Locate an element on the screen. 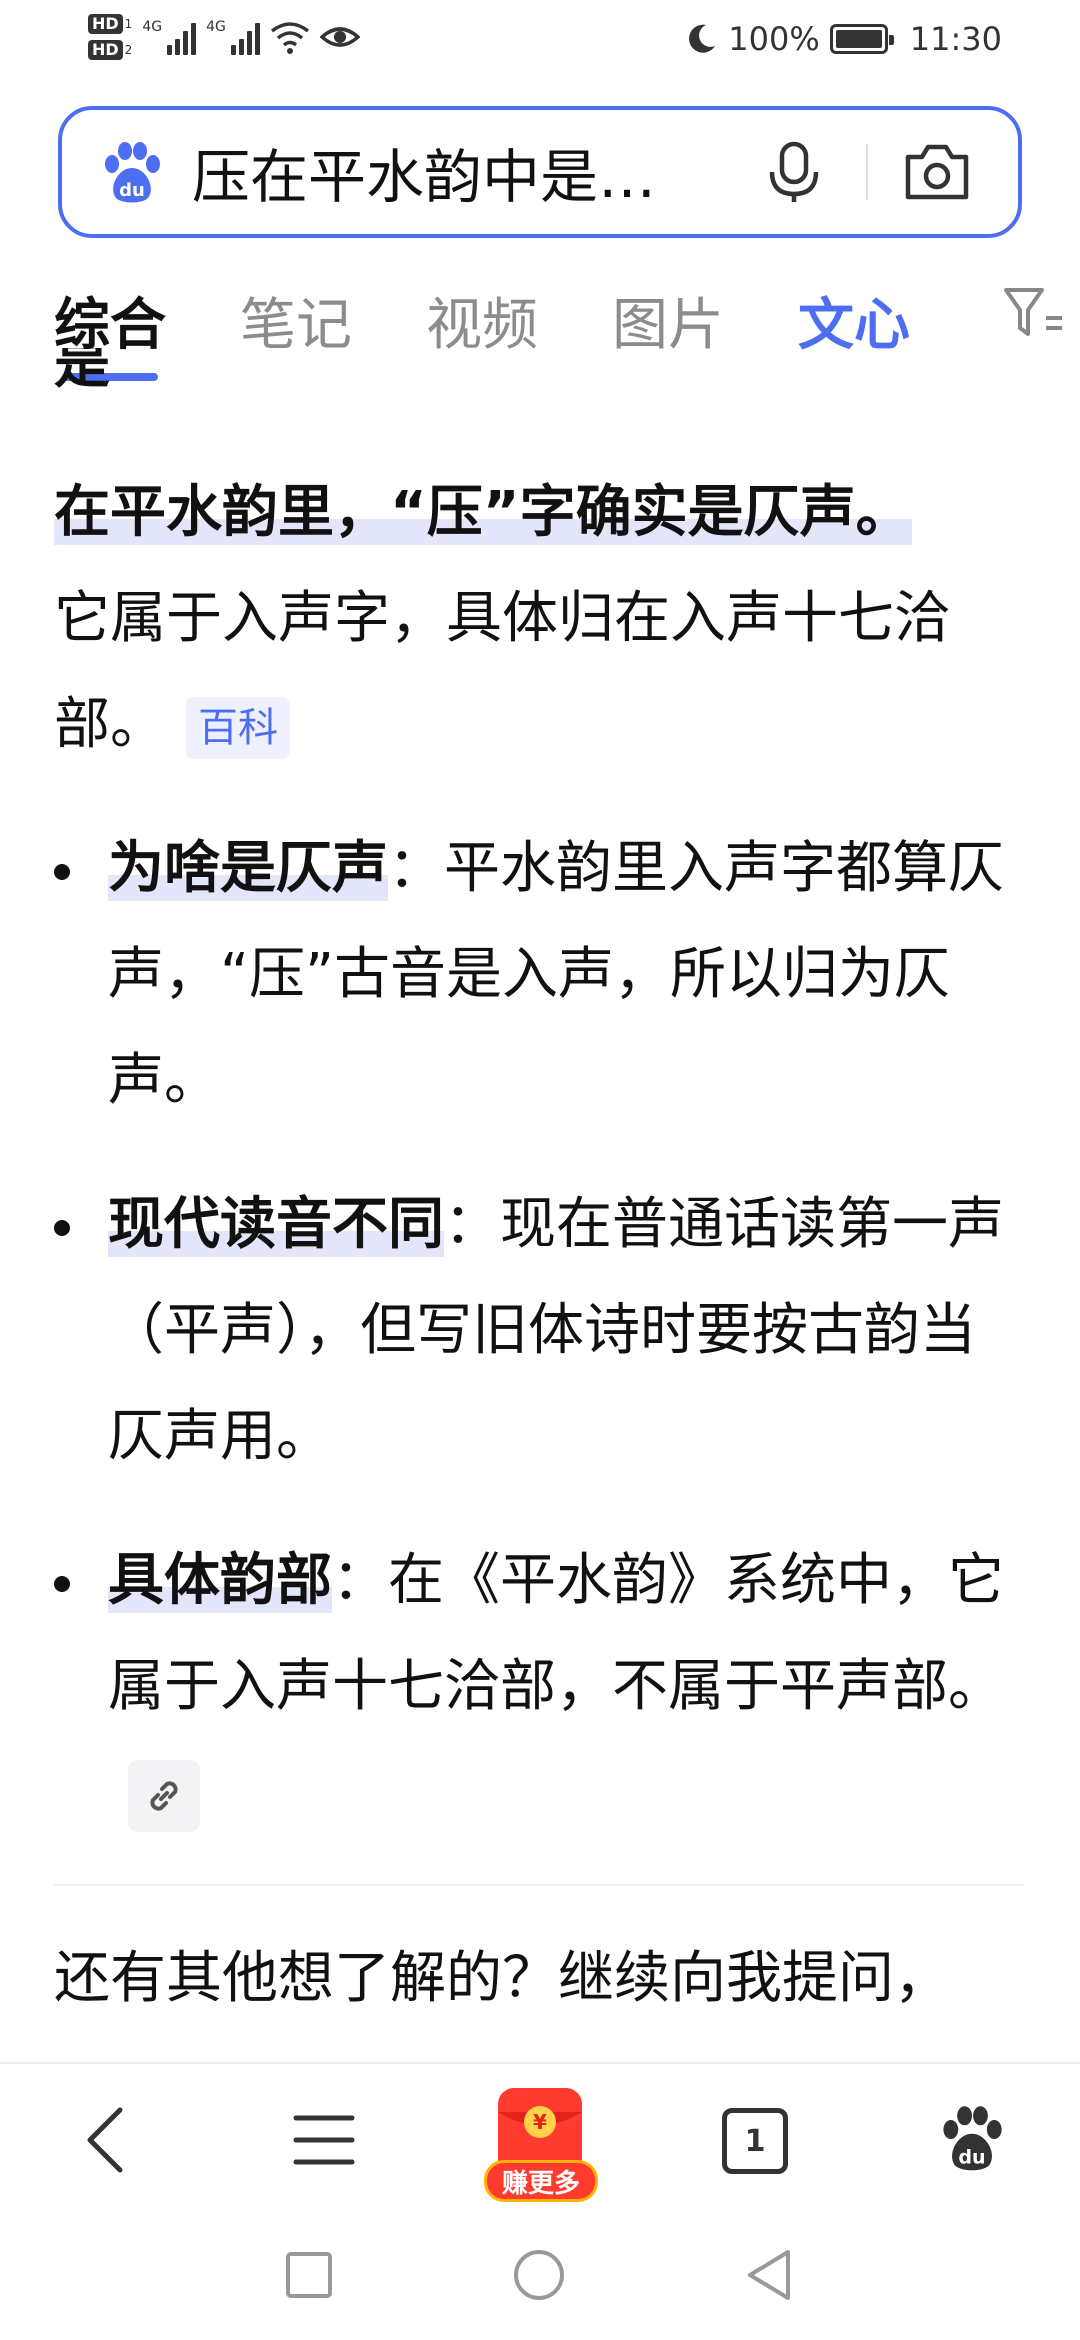  network-type-2: 4G is located at coordinates (216, 27).